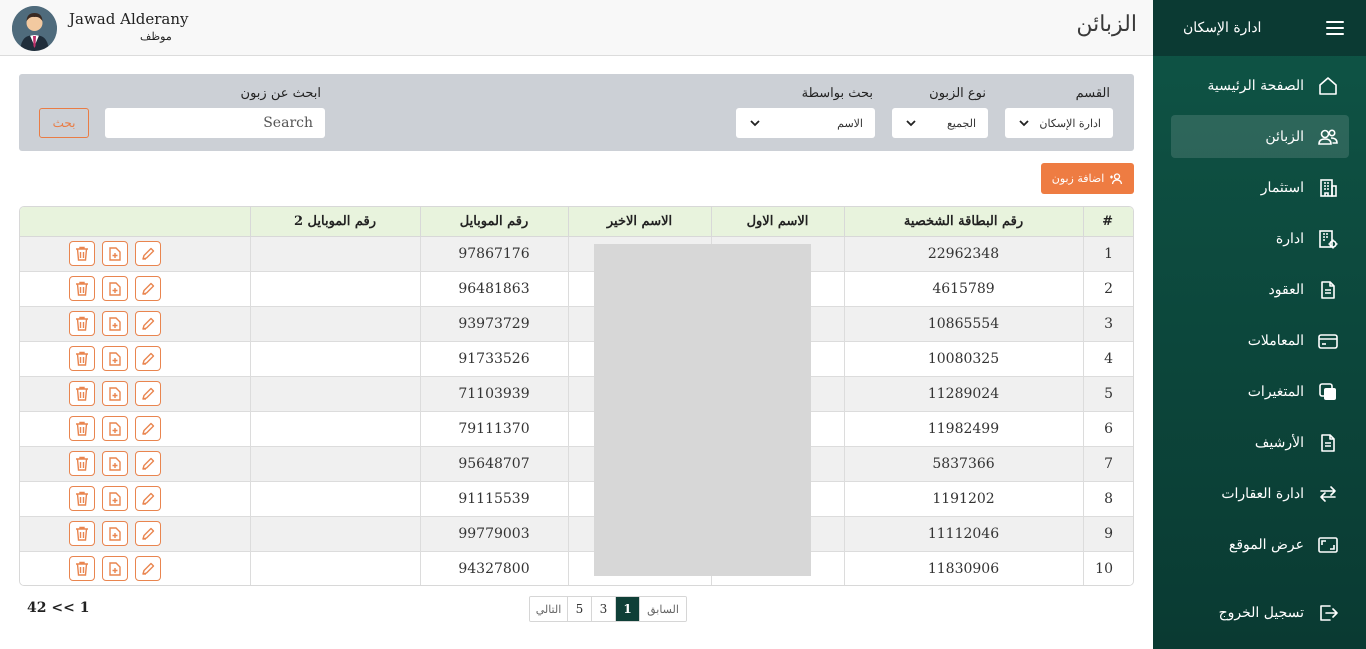 The width and height of the screenshot is (1366, 649). I want to click on next-page-button: التالي, so click(549, 609).